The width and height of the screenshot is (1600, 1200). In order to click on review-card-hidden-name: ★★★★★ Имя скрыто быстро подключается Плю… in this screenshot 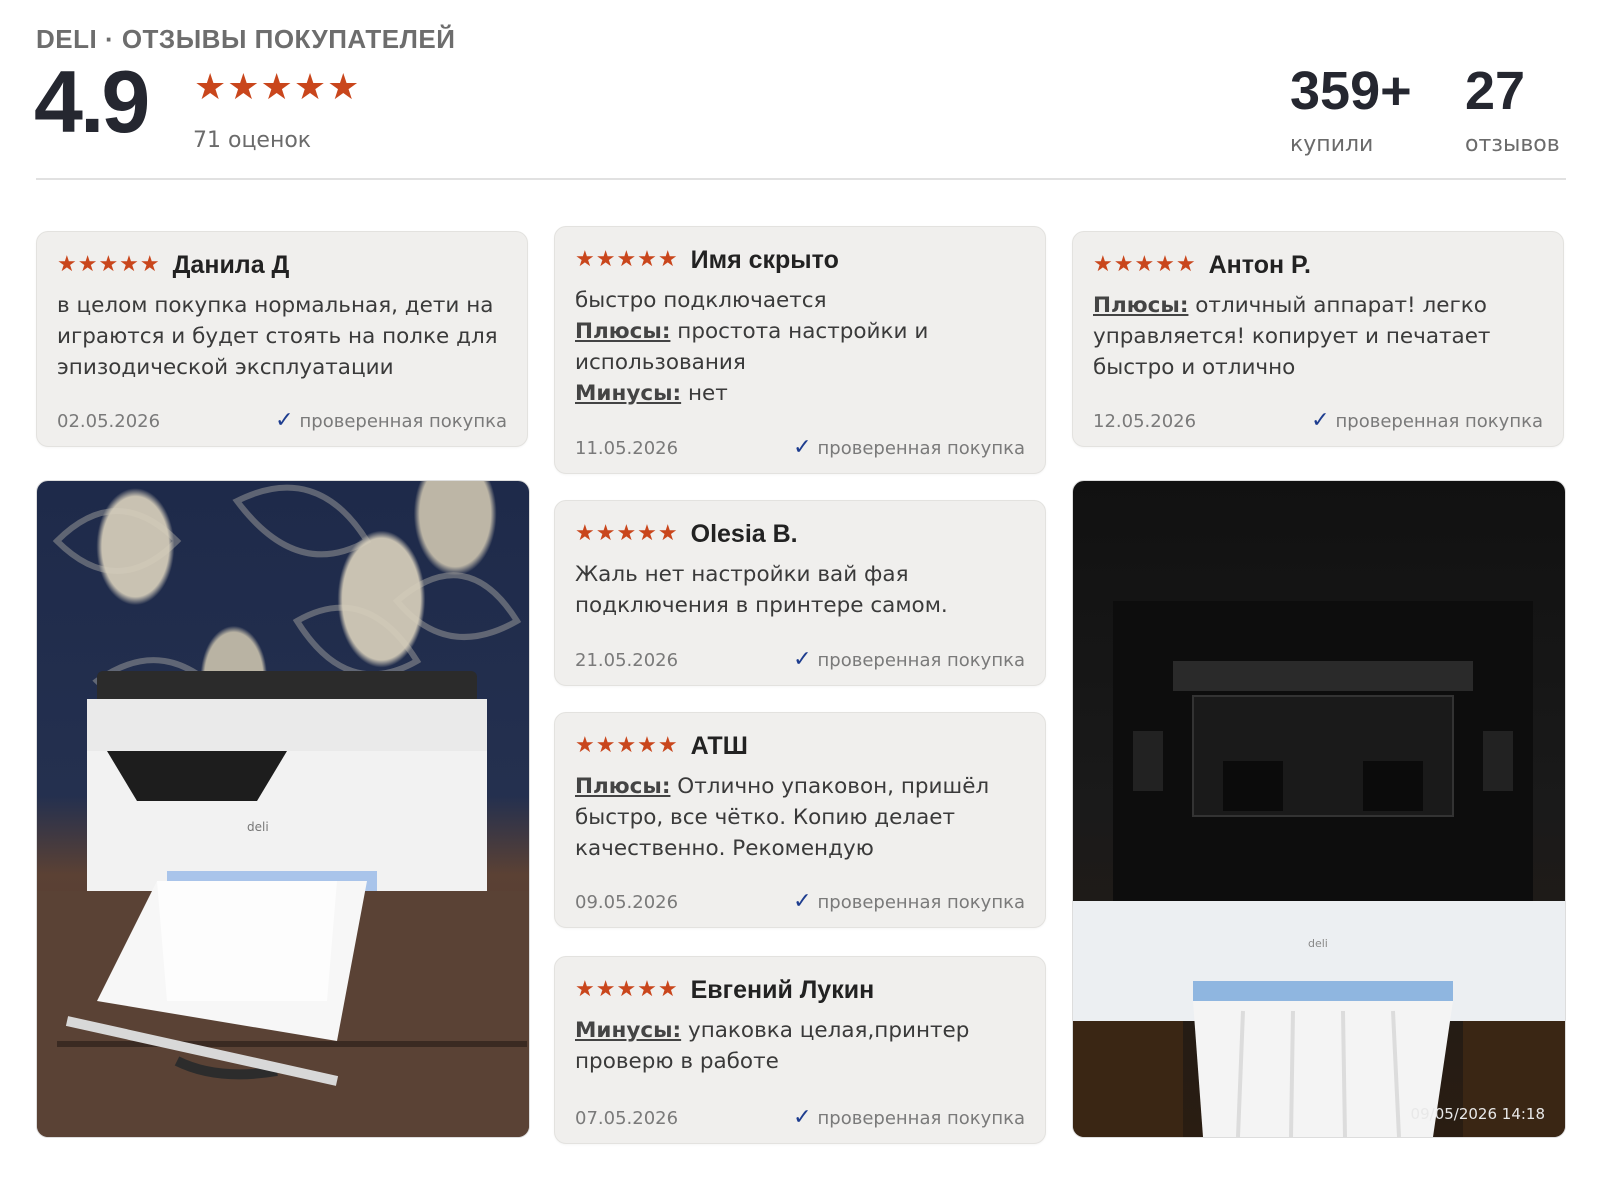, I will do `click(800, 350)`.